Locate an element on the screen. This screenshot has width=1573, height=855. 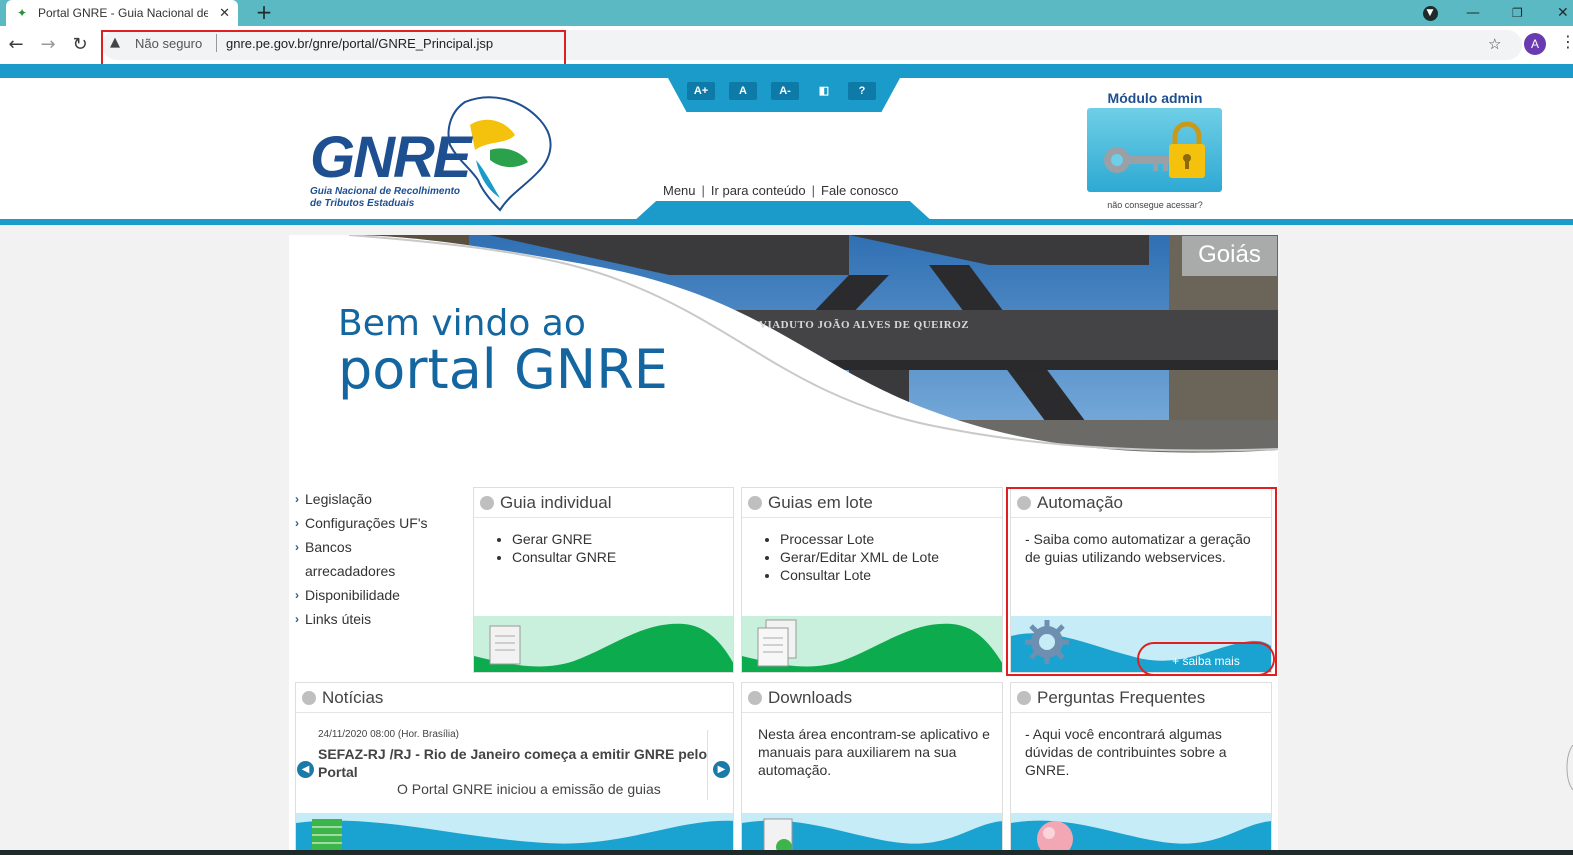
link-consultar-gnre: Consultar GNRE is located at coordinates (617, 557).